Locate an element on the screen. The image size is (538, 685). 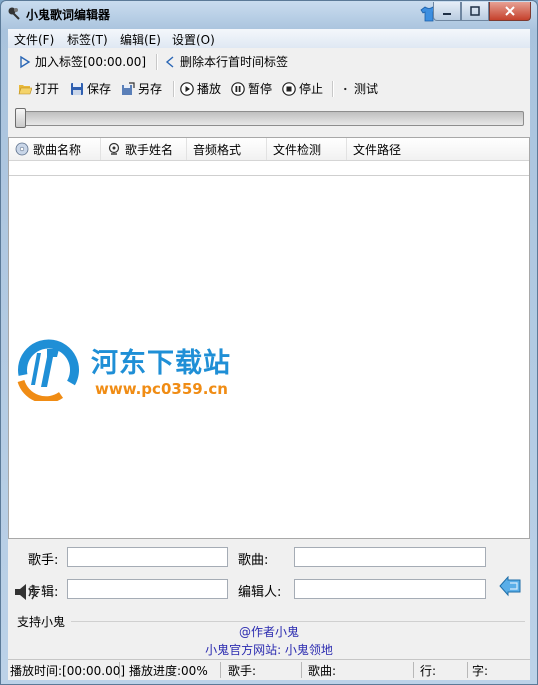
singer-icon is located at coordinates (114, 148).